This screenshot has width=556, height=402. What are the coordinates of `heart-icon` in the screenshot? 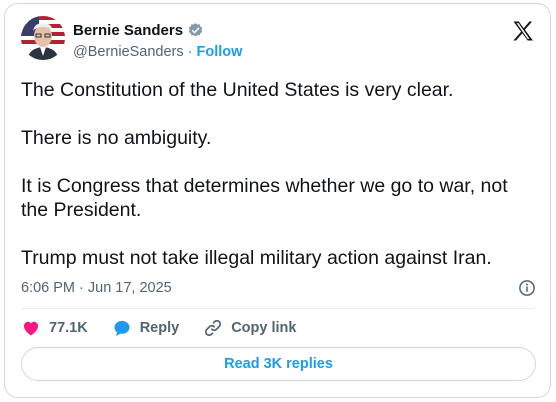 It's located at (31, 328).